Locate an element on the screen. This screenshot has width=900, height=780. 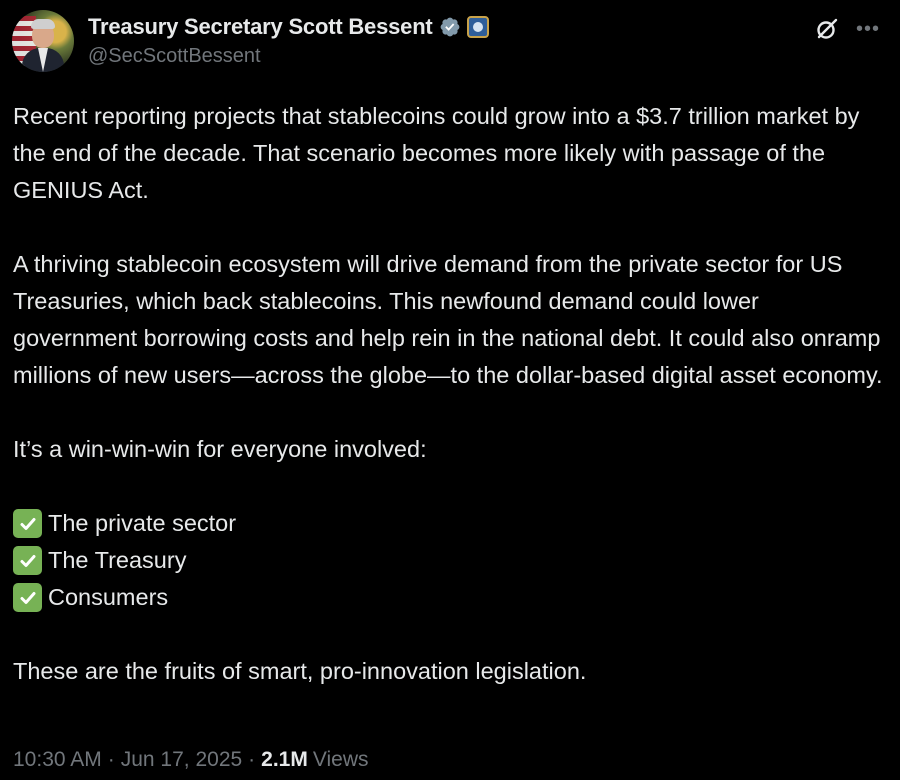
name-row: Treasury Secretary Scott Bessent is located at coordinates (288, 27).